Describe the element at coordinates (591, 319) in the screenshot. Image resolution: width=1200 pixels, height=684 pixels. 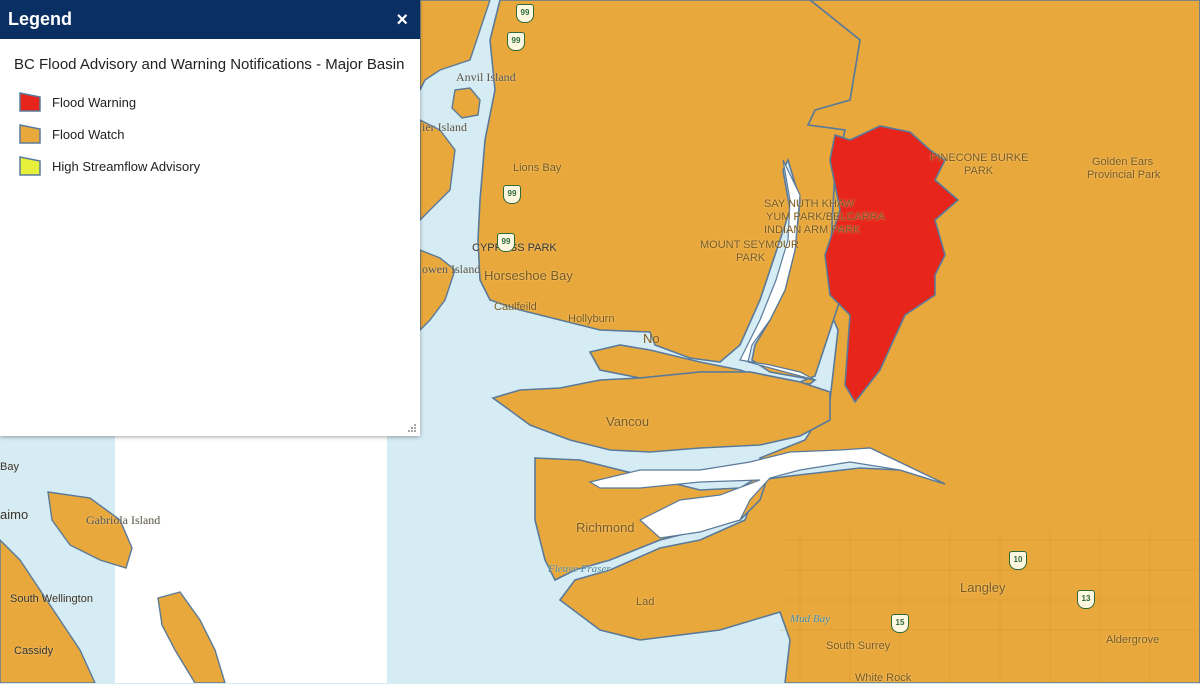
I see `label-hollyburn: Hollyburn` at that location.